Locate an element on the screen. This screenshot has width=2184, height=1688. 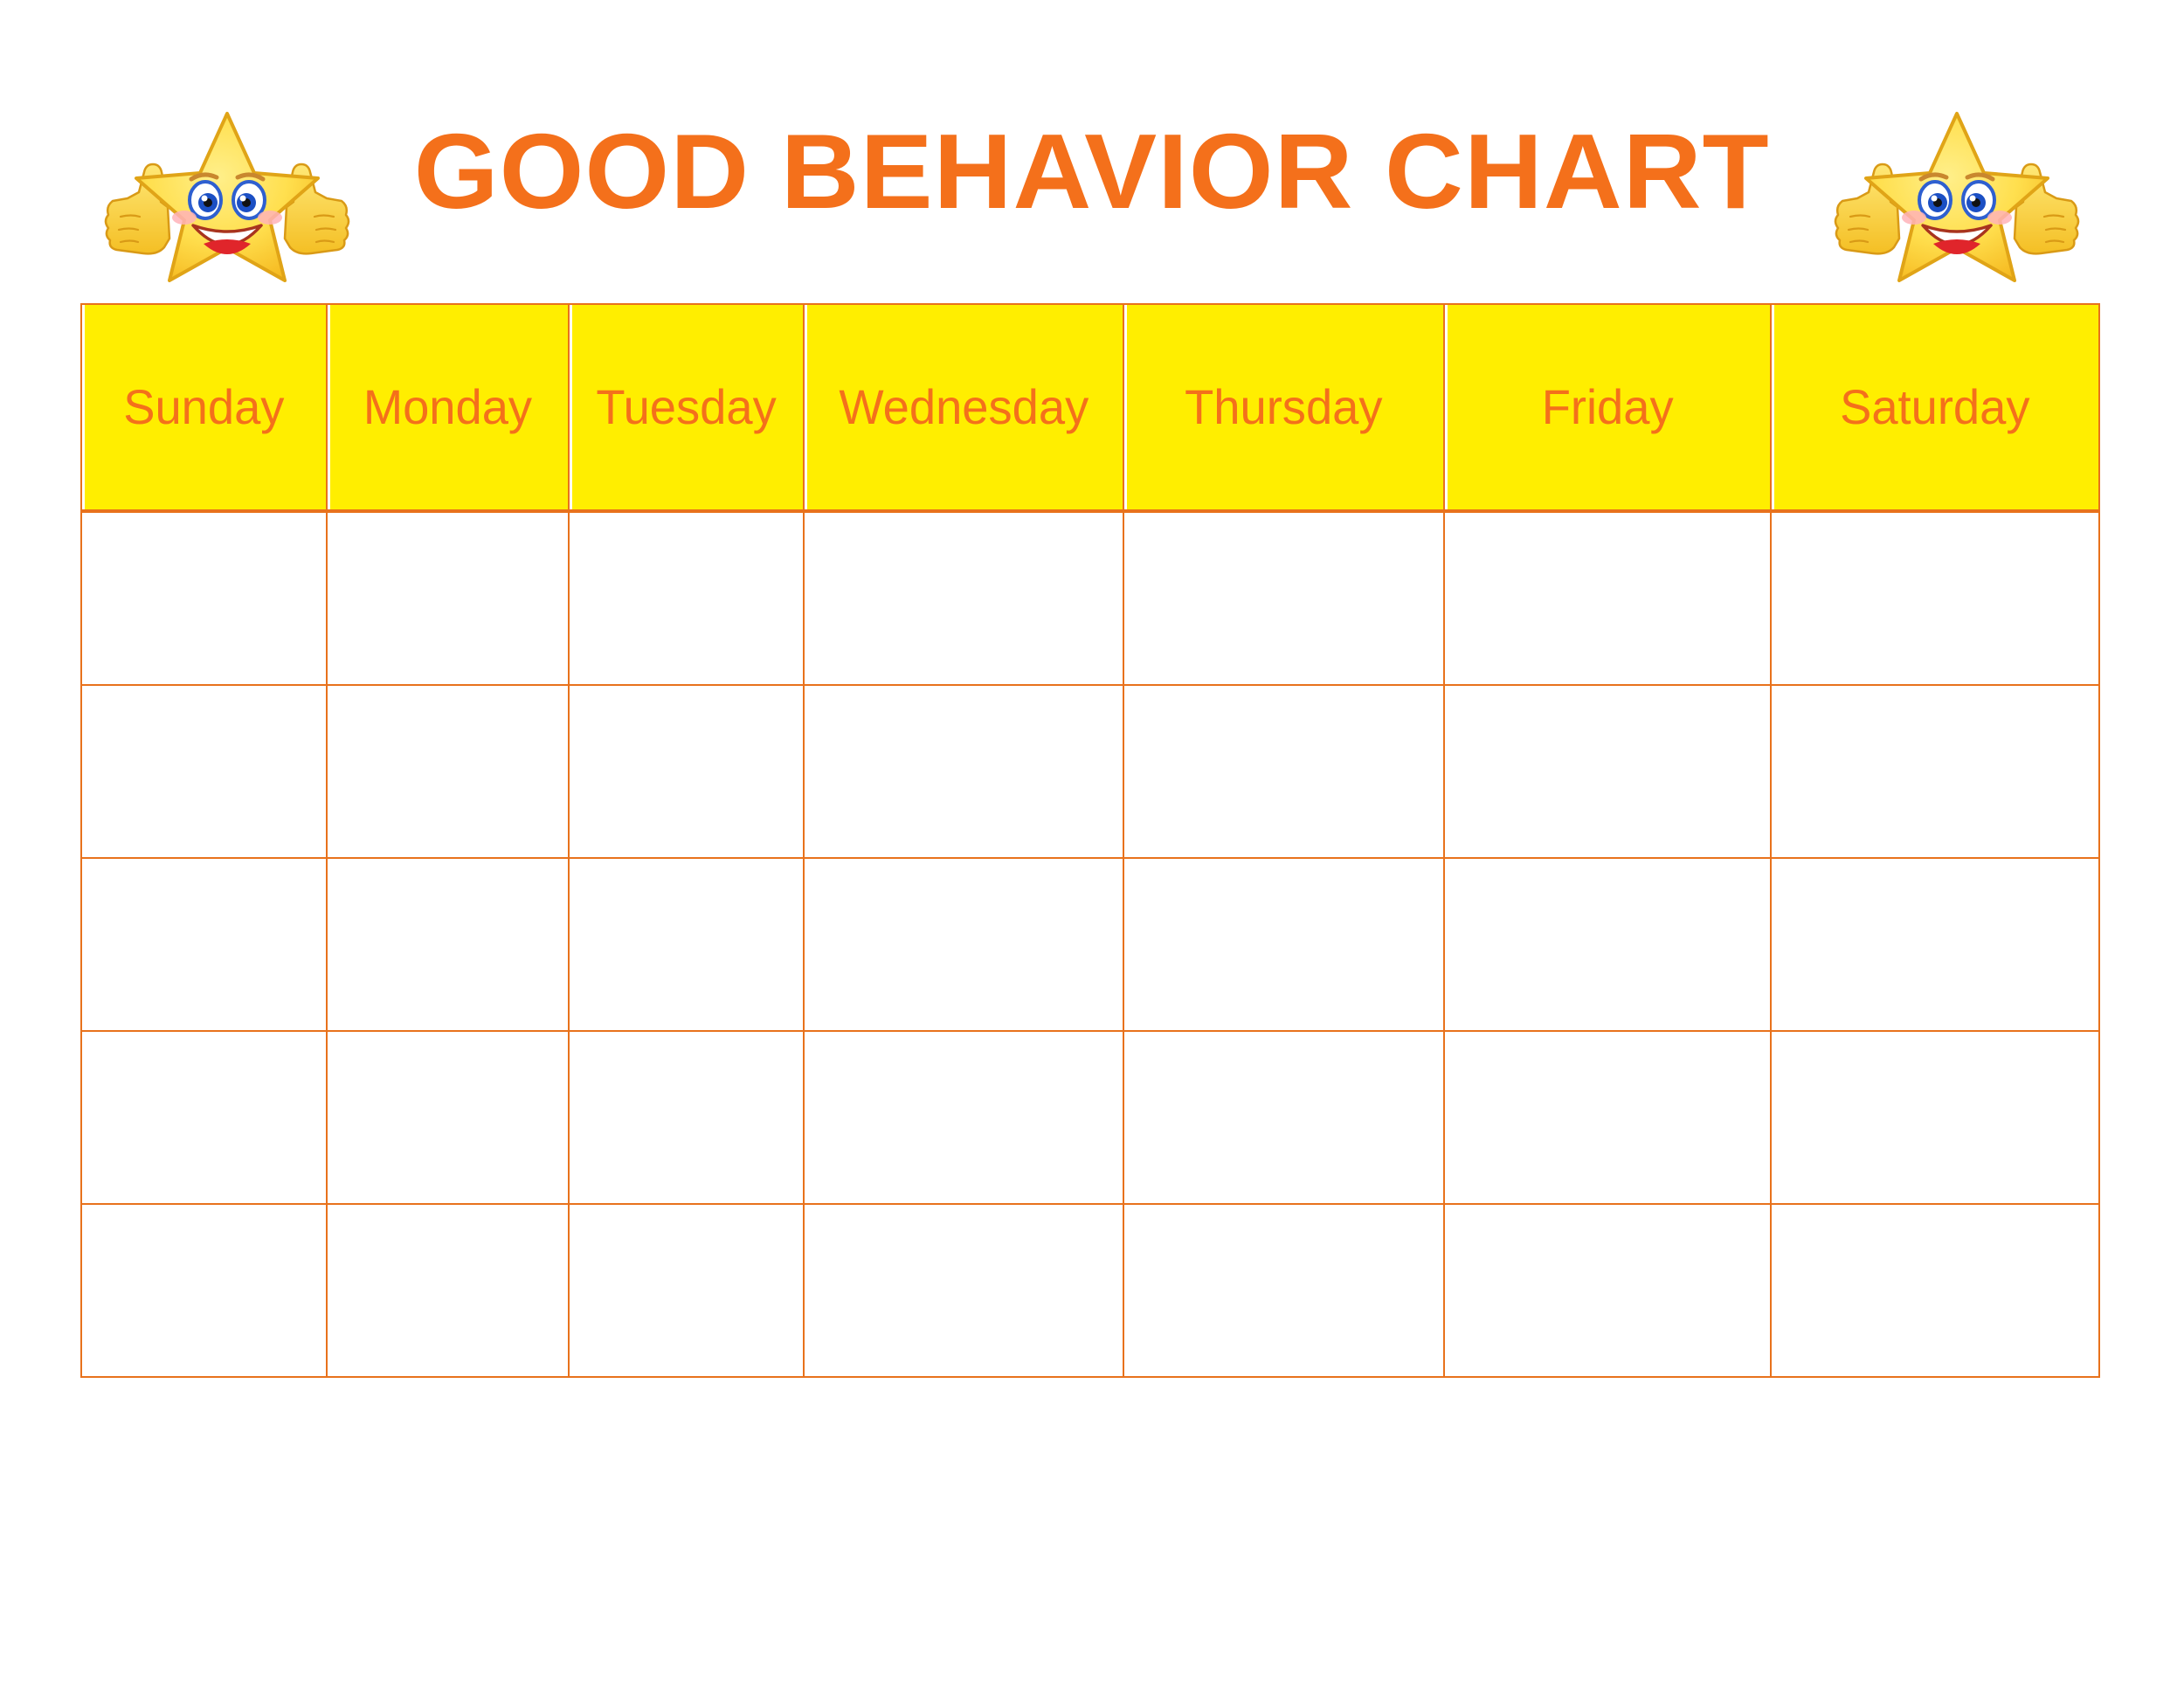
page-title: GOOD BEHAVIOR CHART is located at coordinates (1092, 171).